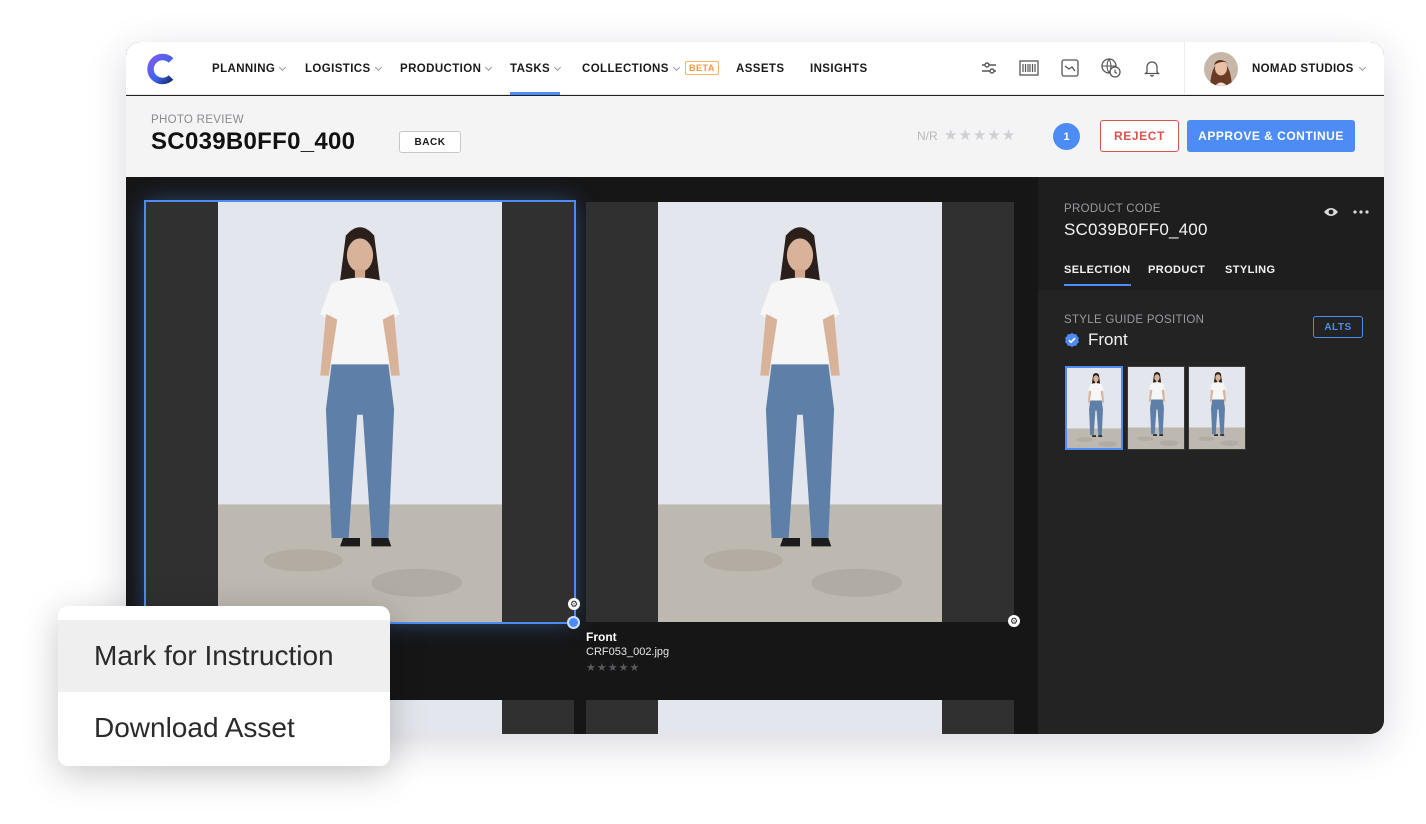  I want to click on bell-icon, so click(1152, 68).